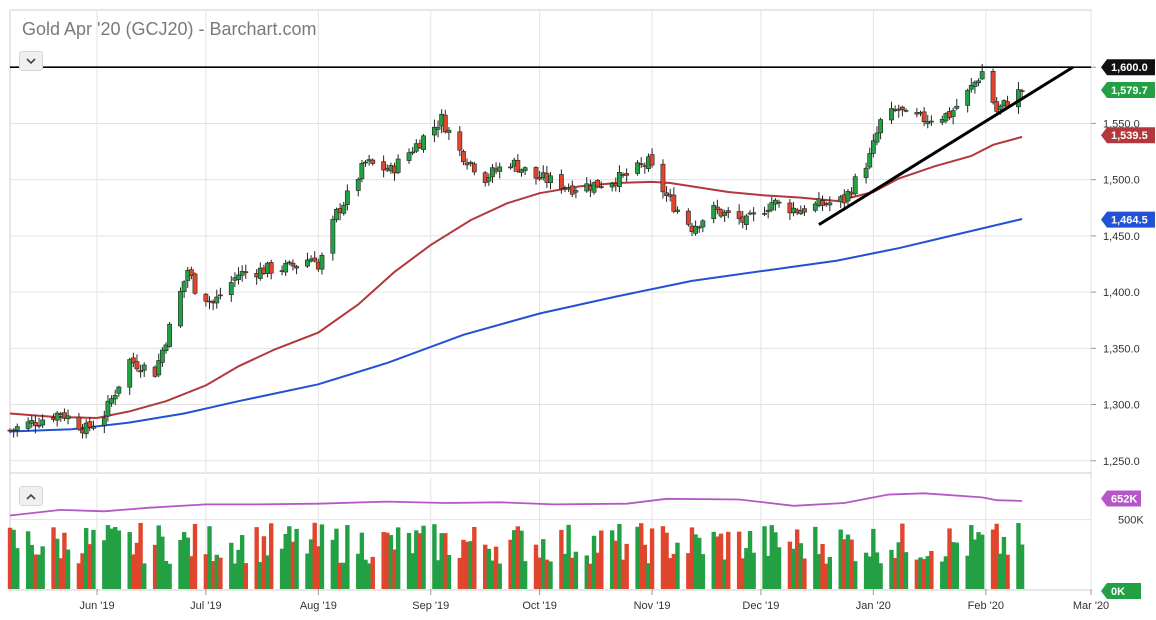 The height and width of the screenshot is (620, 1156). Describe the element at coordinates (760, 606) in the screenshot. I see `date-tick-label: Dec '19` at that location.